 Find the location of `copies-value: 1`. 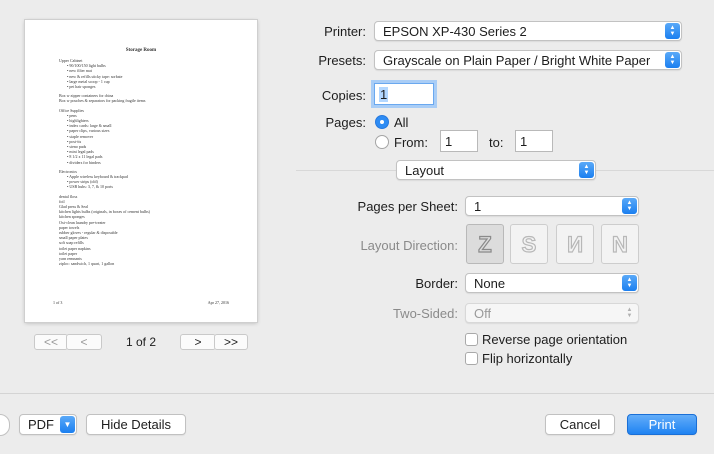

copies-value: 1 is located at coordinates (384, 94).